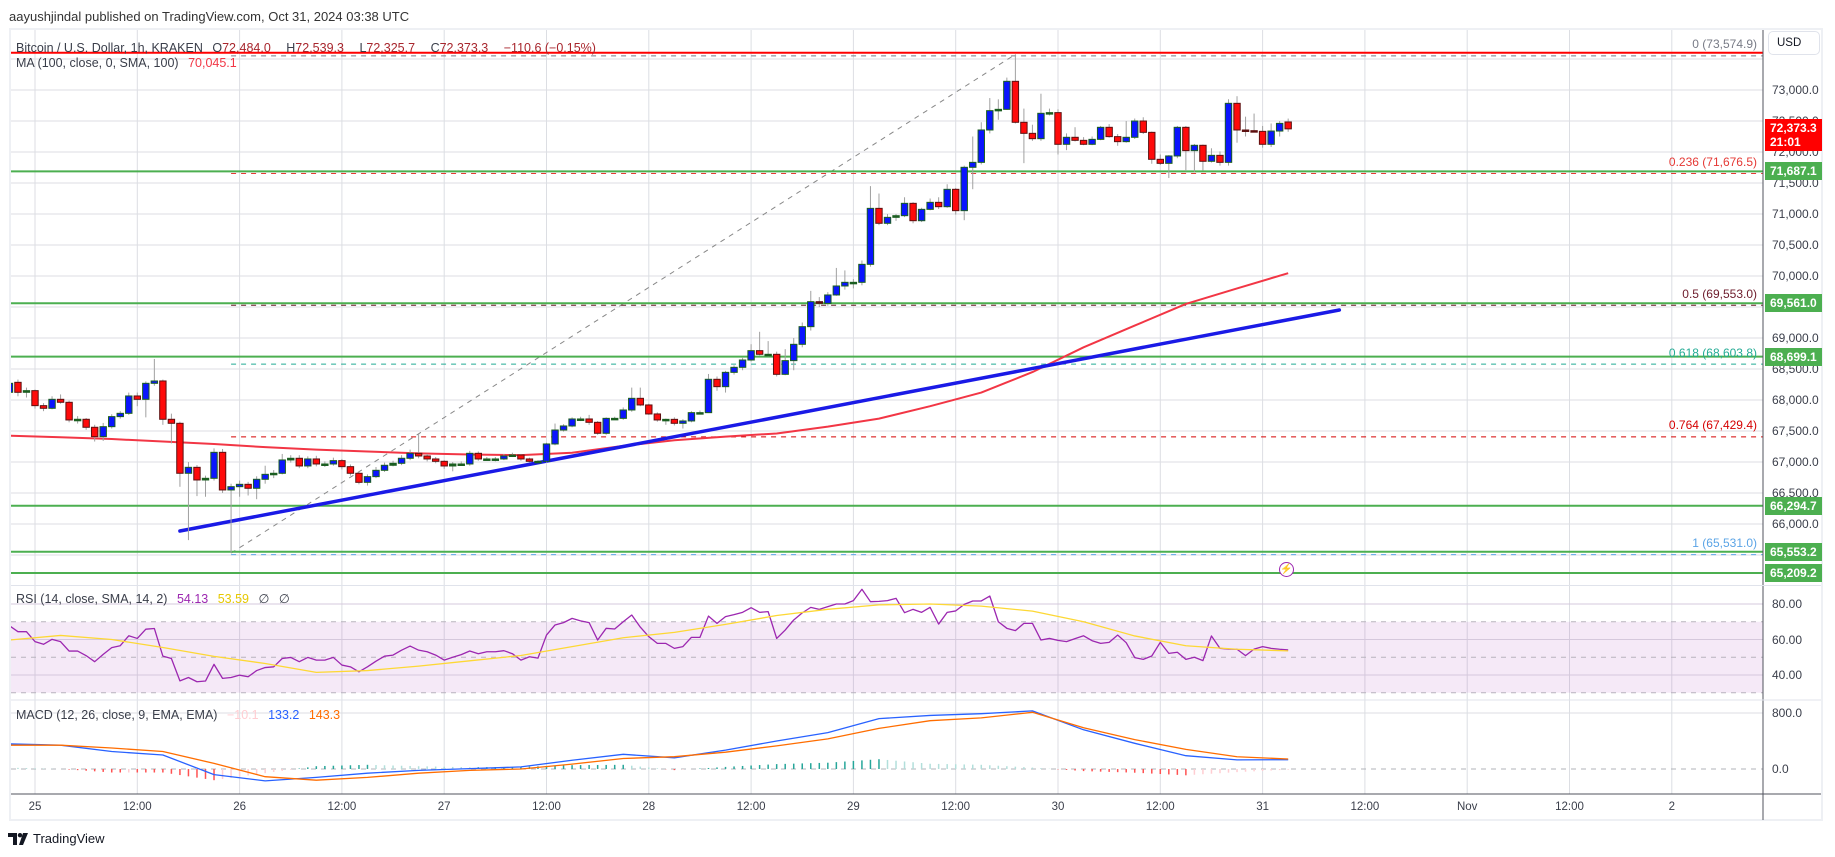 The image size is (1835, 857). What do you see at coordinates (92, 599) in the screenshot?
I see `rsi-legend-title: RSI (14, close, SMA, 14, 2)` at bounding box center [92, 599].